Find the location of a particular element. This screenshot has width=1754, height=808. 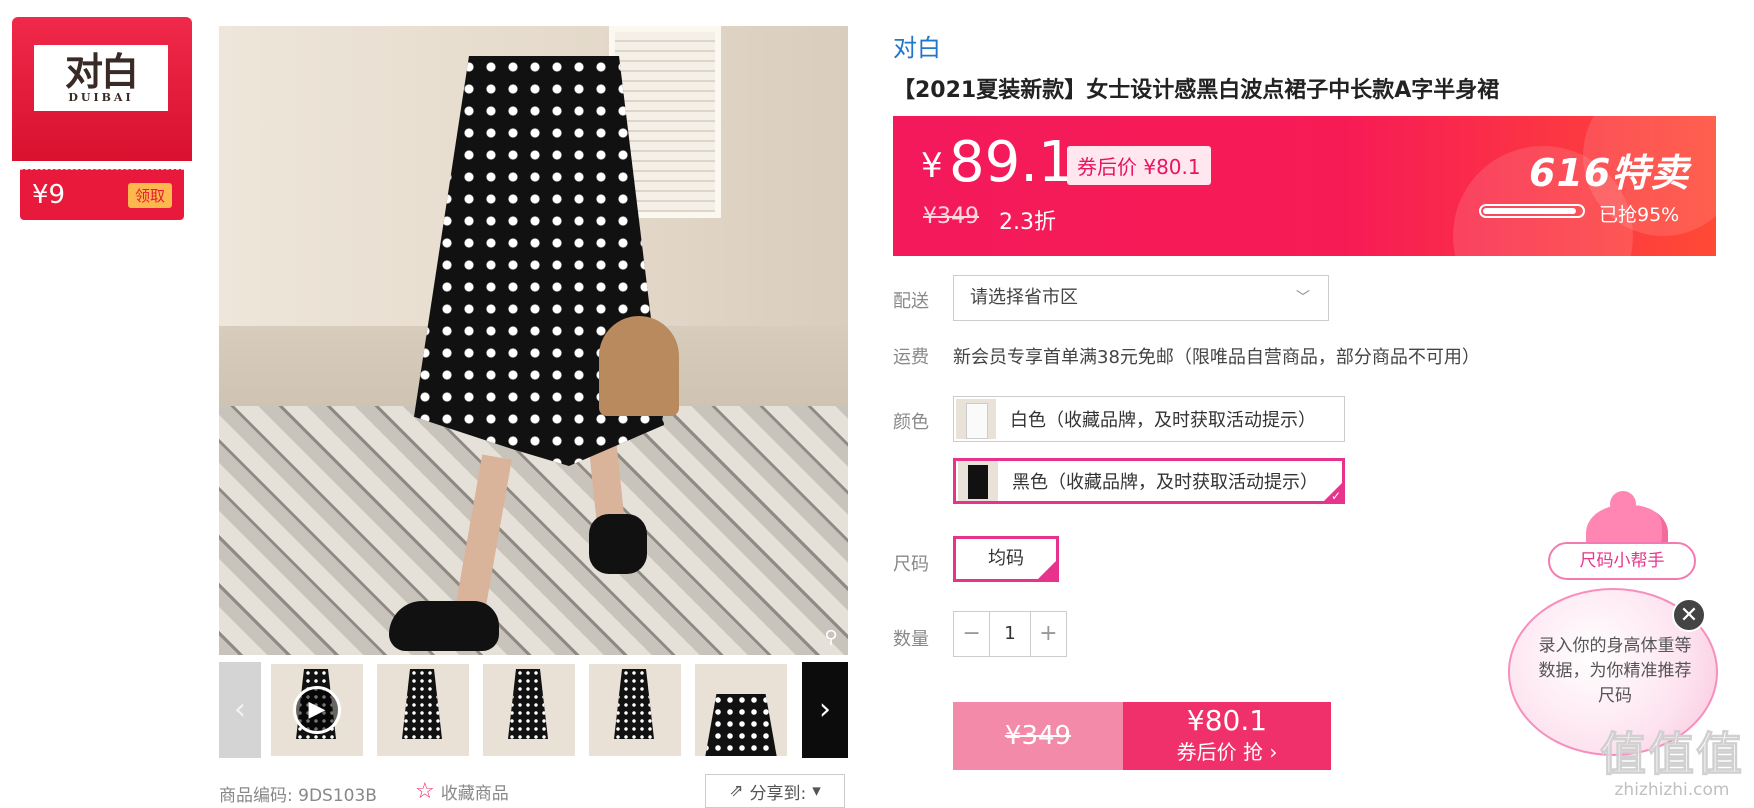

share-button: ⇗ 分享到: ▾ is located at coordinates (775, 791).